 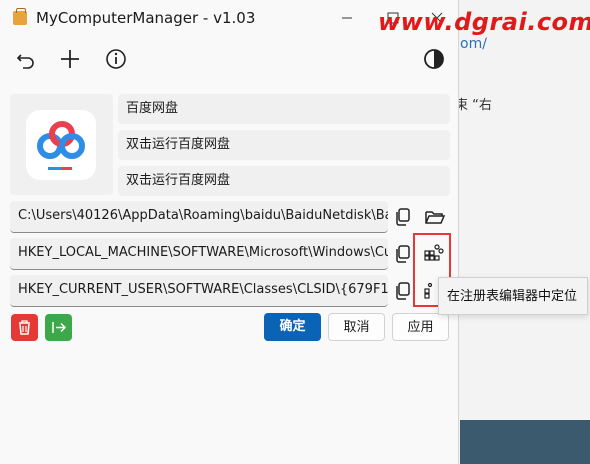 I want to click on theme-toggle-icon, so click(x=434, y=59).